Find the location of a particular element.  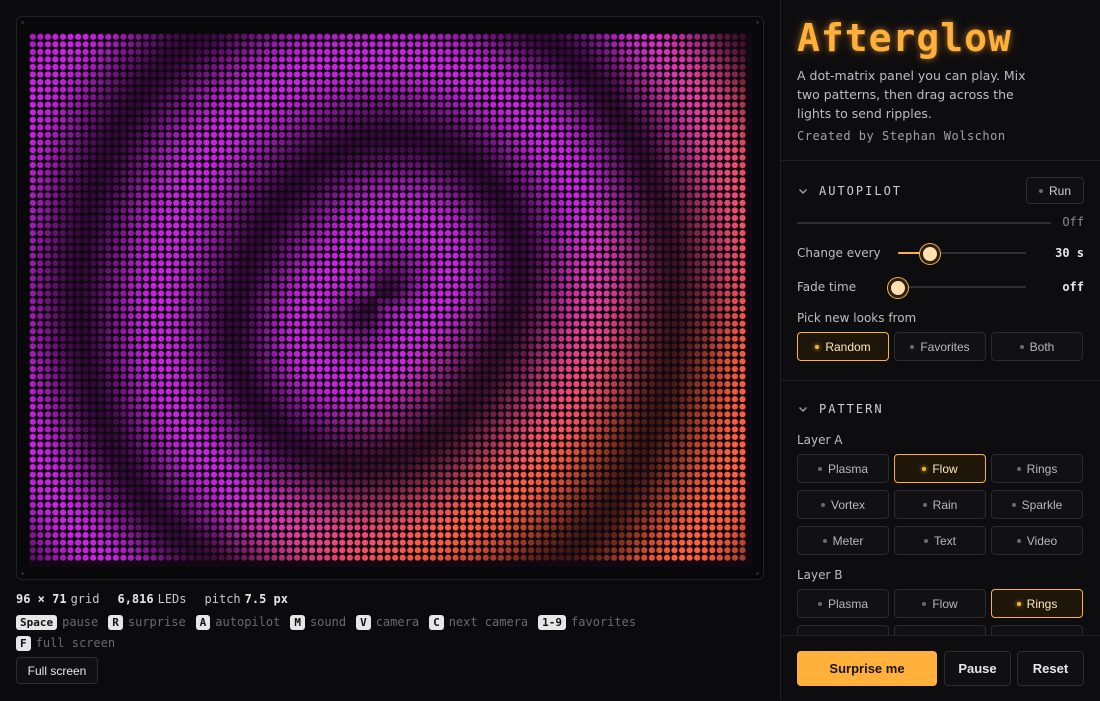

pick-looks-label: Pick new looks from is located at coordinates (856, 318).